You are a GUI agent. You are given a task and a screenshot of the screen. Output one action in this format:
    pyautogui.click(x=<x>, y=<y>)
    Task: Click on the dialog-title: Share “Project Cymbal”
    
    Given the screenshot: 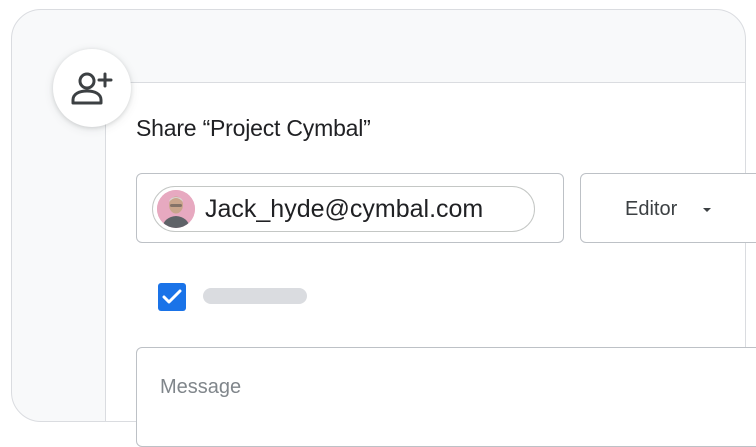 What is the action you would take?
    pyautogui.click(x=253, y=128)
    